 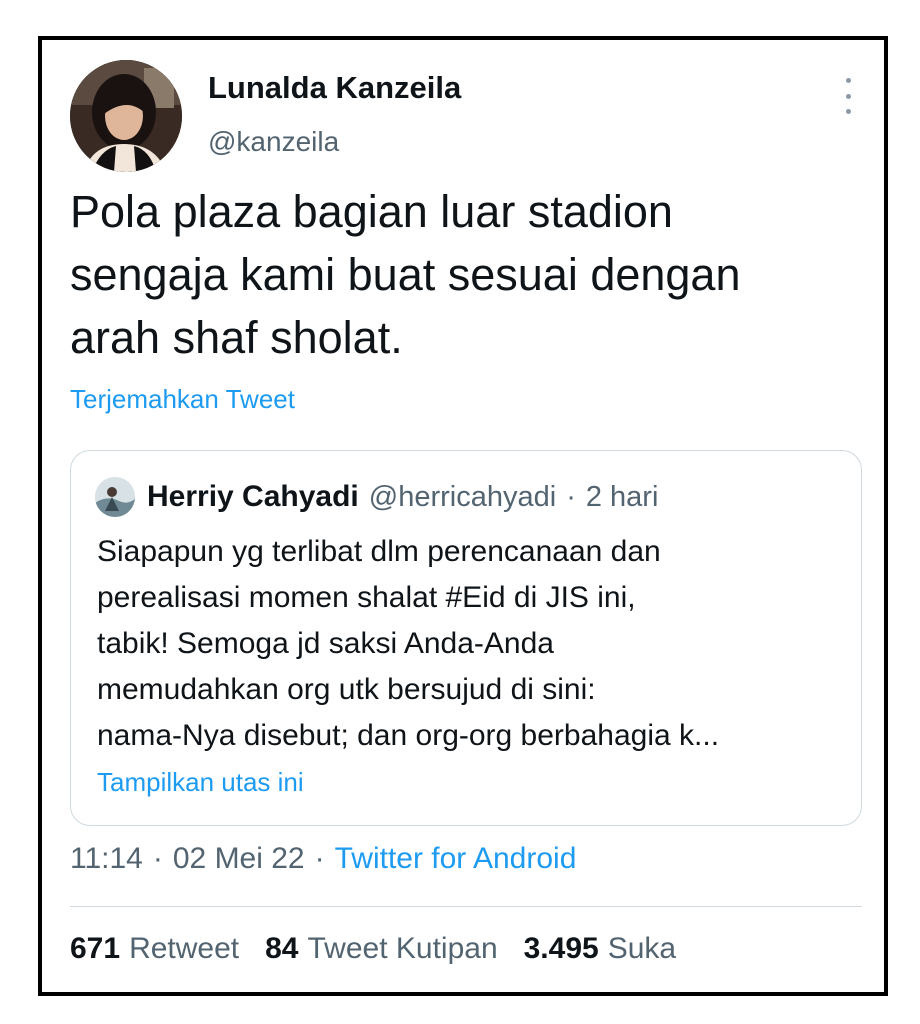 What do you see at coordinates (346, 689) in the screenshot?
I see `quoted-text-line: memudahkan org utk bersujud di sini:` at bounding box center [346, 689].